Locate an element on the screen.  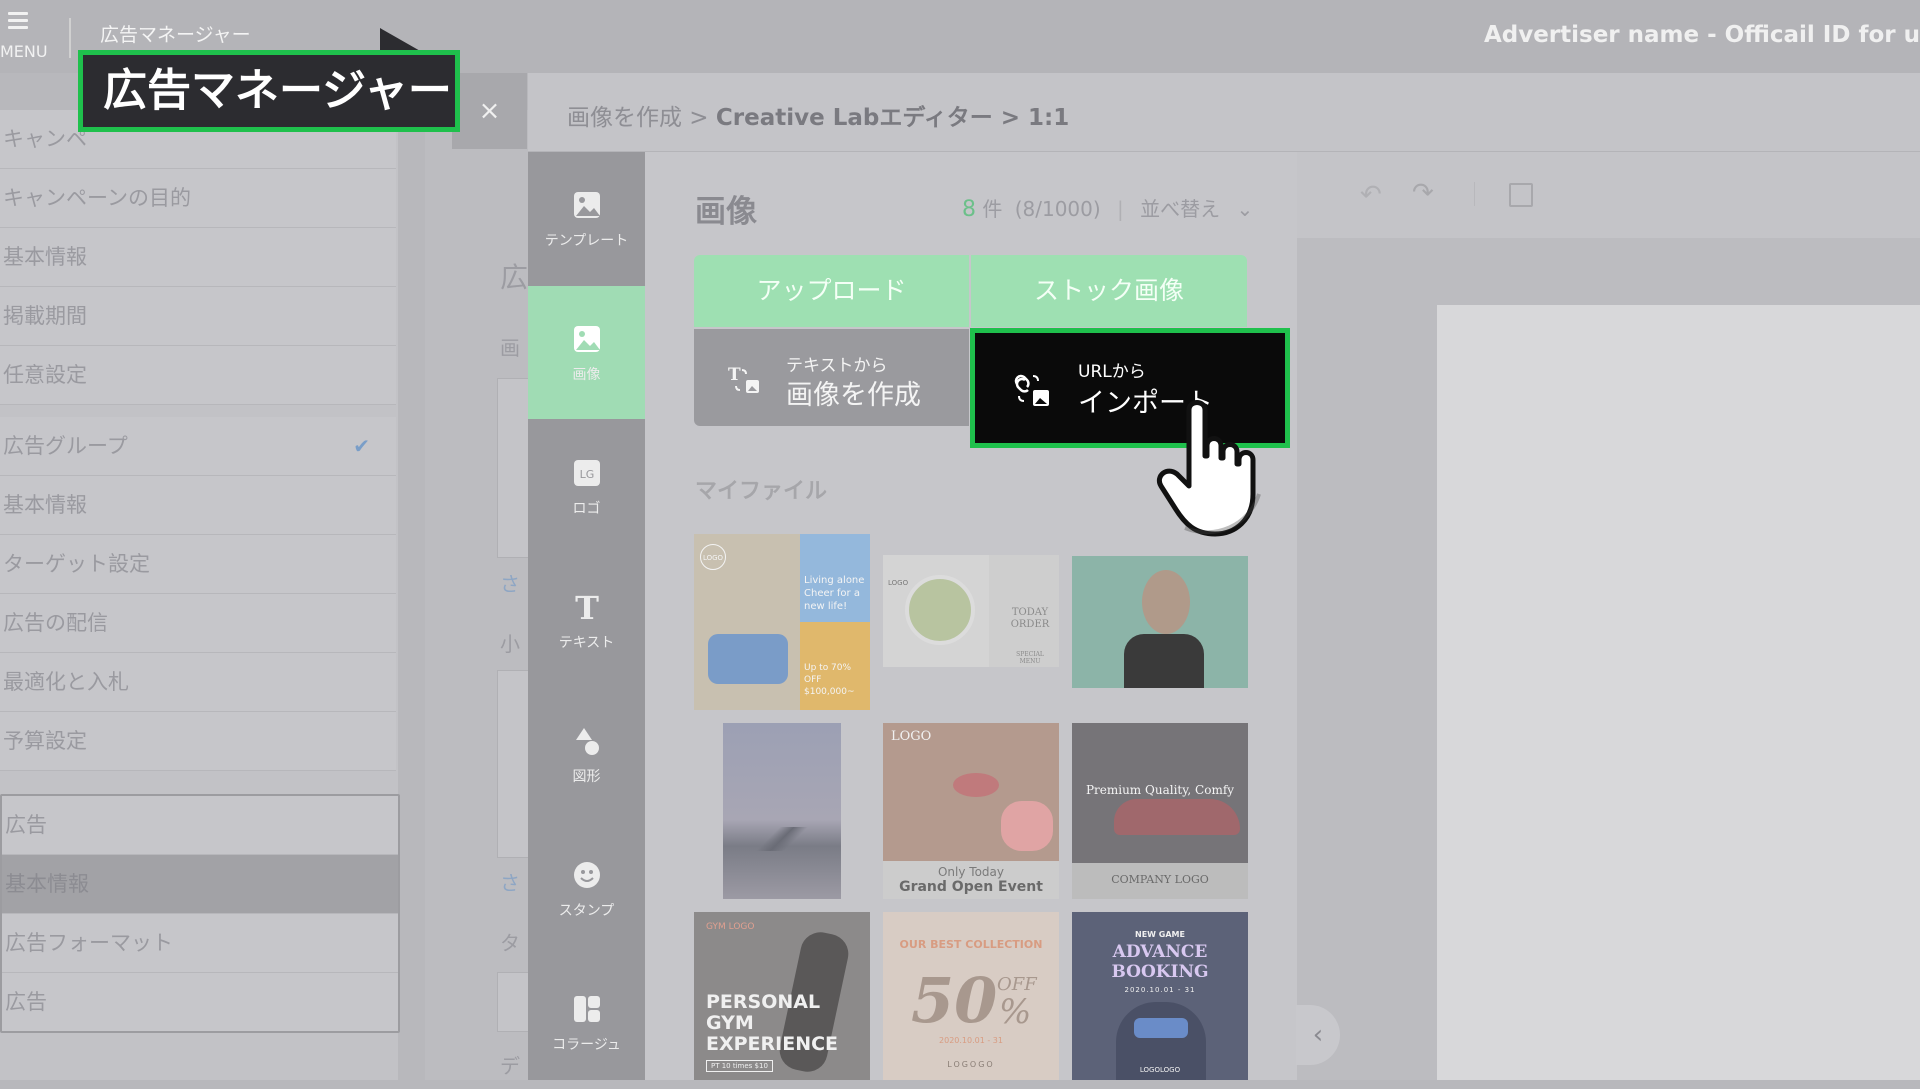
nav-item-ad: 広告 is located at coordinates (200, 825).